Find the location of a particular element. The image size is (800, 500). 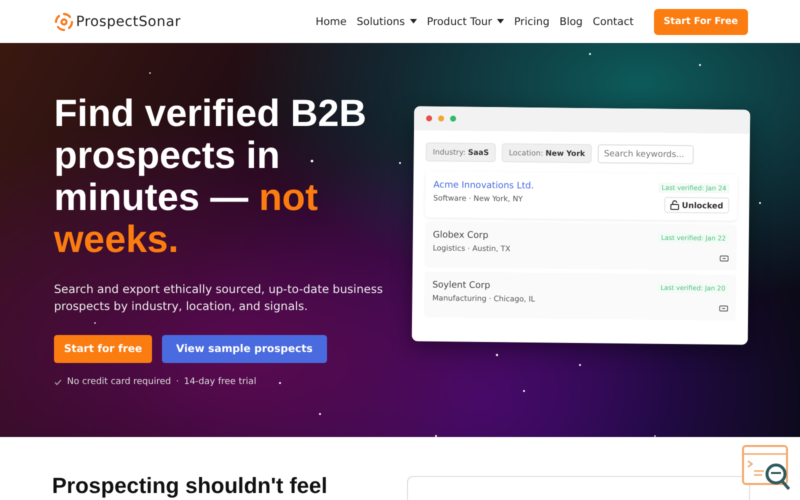

note-text: 14-day free trial is located at coordinates (220, 382).